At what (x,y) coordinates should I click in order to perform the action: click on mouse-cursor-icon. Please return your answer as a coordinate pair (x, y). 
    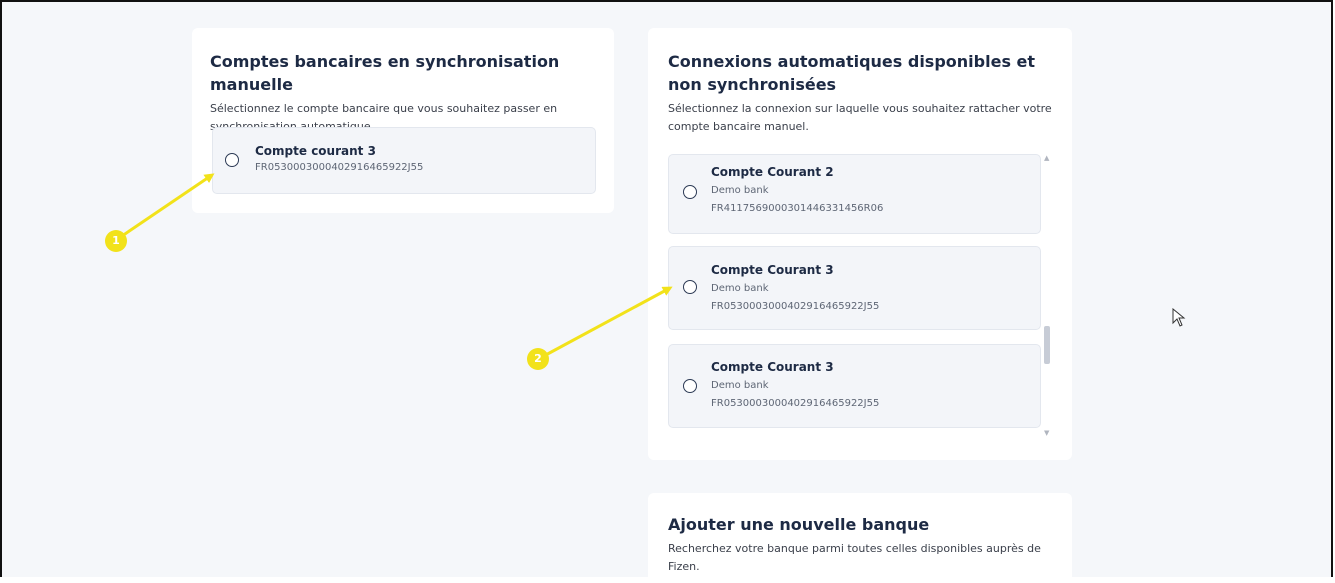
    Looking at the image, I should click on (1179, 317).